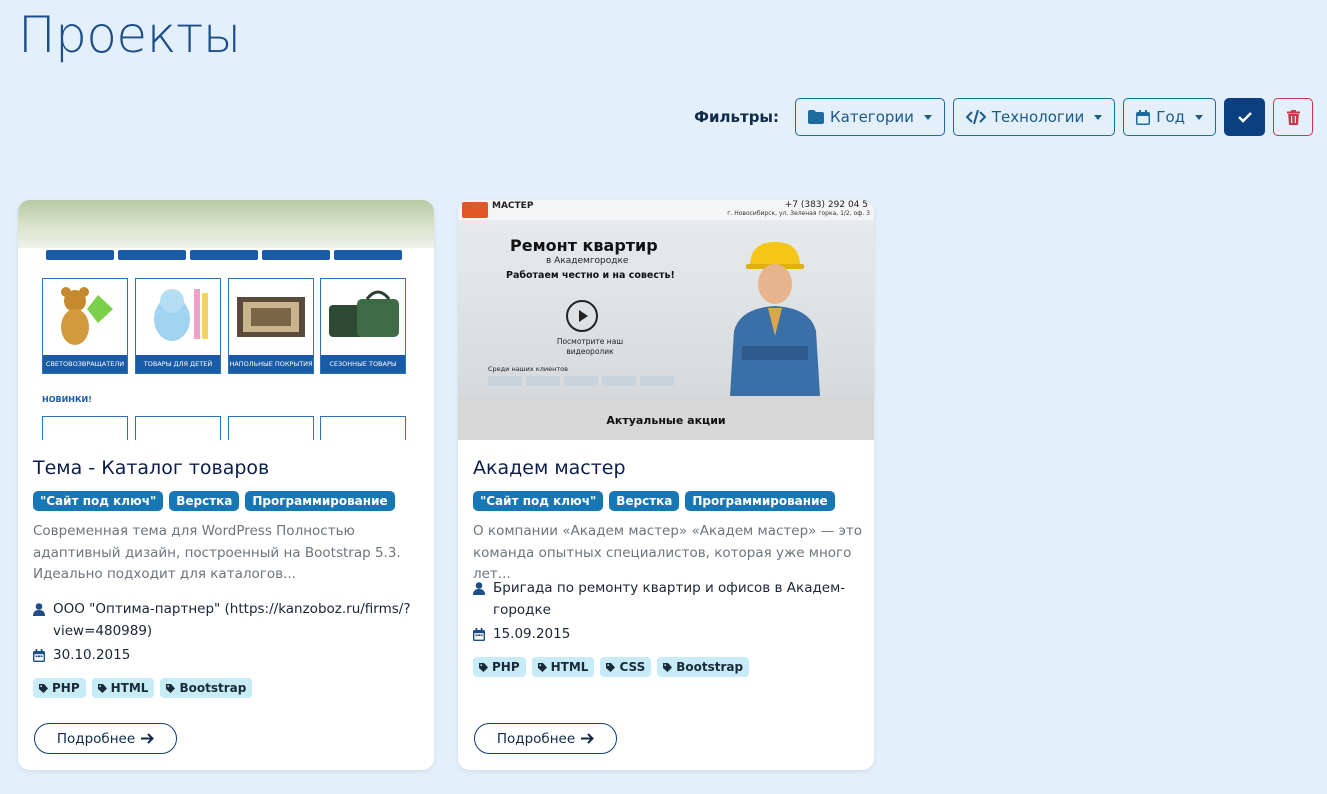  I want to click on technologies-dropdown: Технологии, so click(1034, 117).